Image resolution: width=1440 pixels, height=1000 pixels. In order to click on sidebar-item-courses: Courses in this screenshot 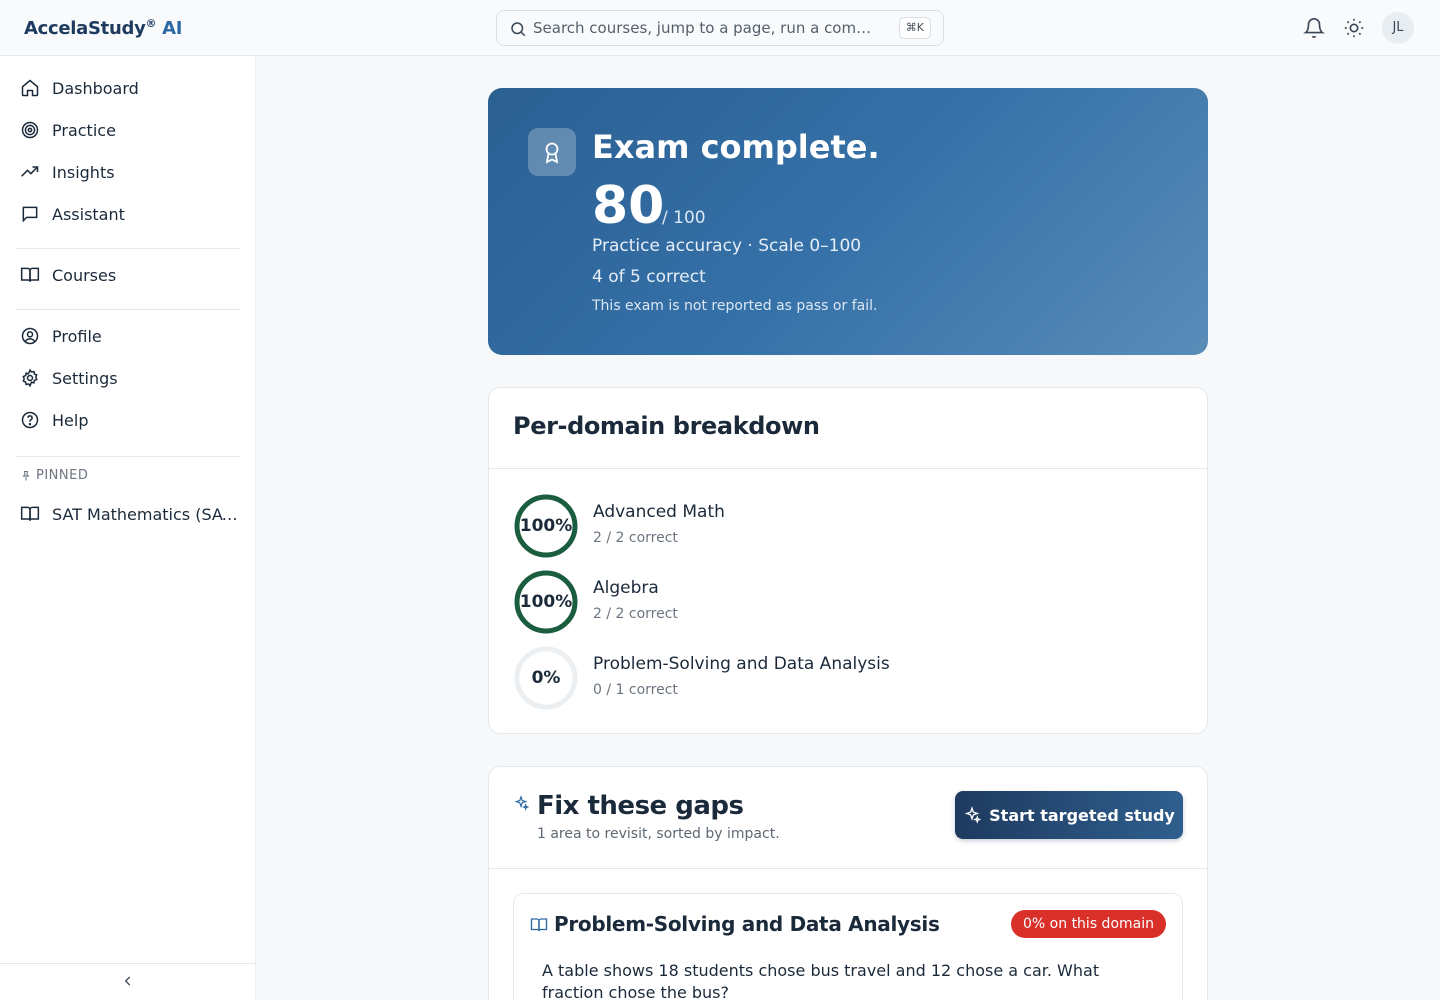, I will do `click(128, 275)`.